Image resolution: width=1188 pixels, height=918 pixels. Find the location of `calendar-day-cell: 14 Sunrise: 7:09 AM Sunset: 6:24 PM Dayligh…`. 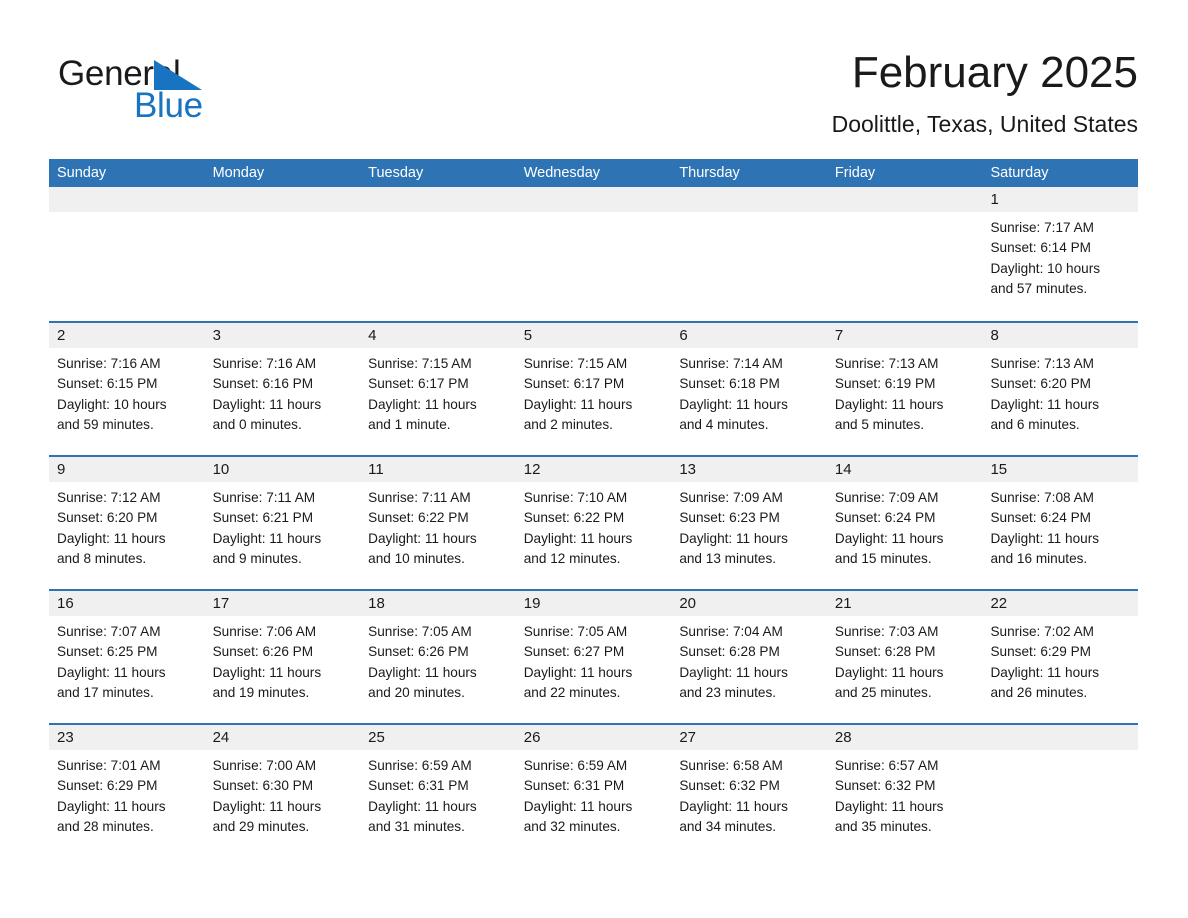

calendar-day-cell: 14 Sunrise: 7:09 AM Sunset: 6:24 PM Dayligh… is located at coordinates (904, 523).